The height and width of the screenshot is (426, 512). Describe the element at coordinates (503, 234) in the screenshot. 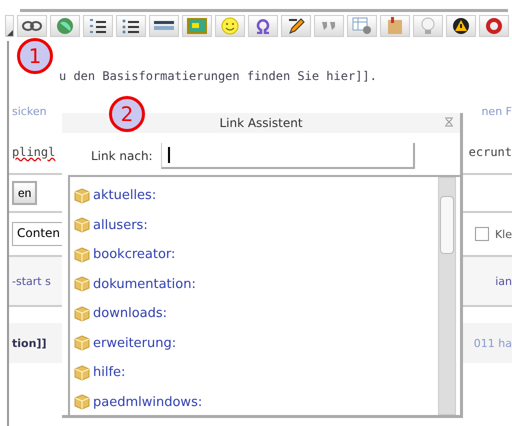

I see `checkbox-label: Kle` at that location.